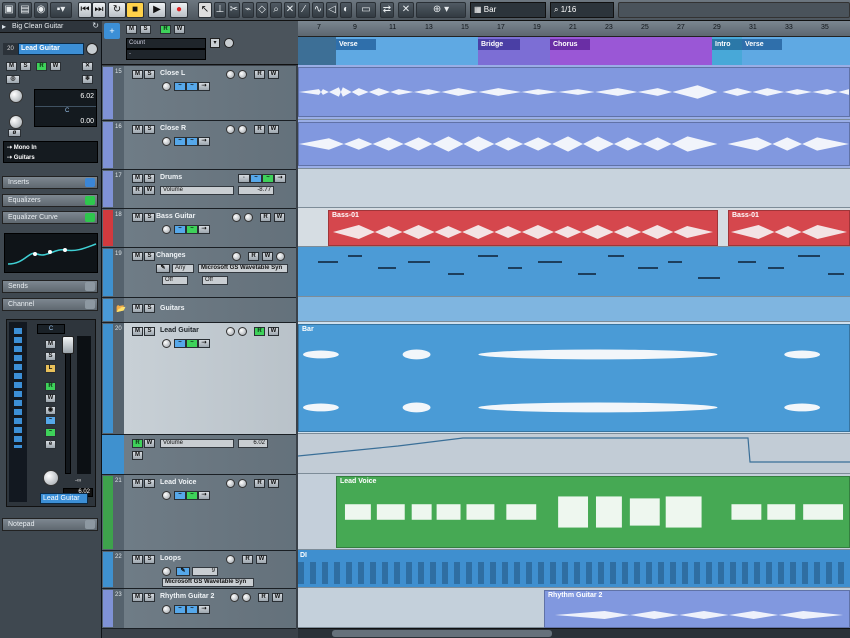  I want to click on automation-mute-button: M, so click(137, 455).